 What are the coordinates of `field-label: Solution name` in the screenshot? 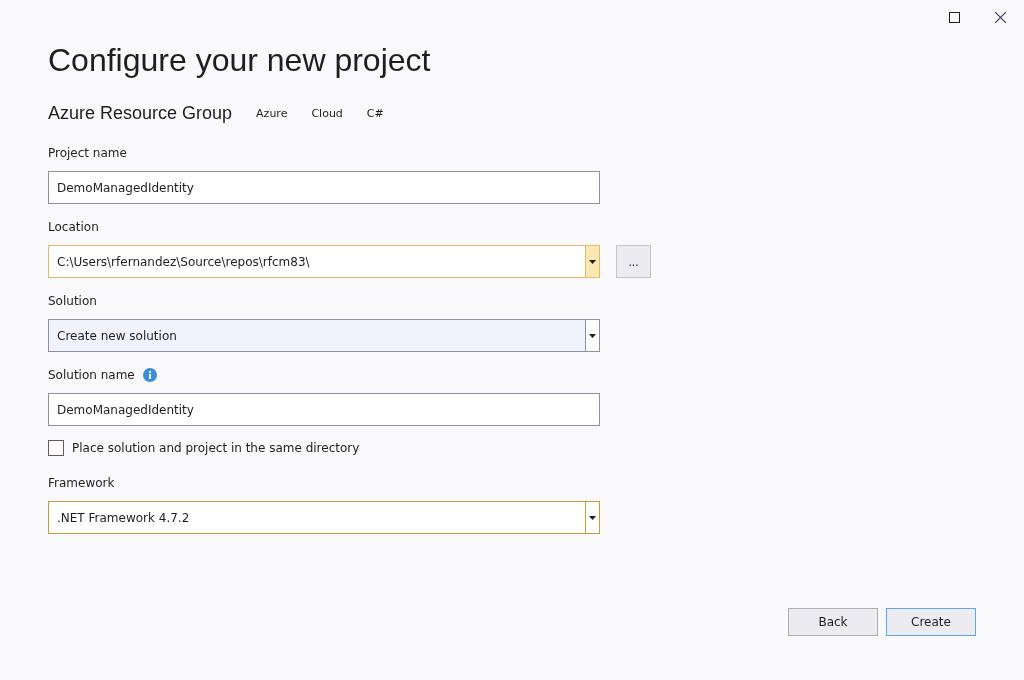 It's located at (91, 375).